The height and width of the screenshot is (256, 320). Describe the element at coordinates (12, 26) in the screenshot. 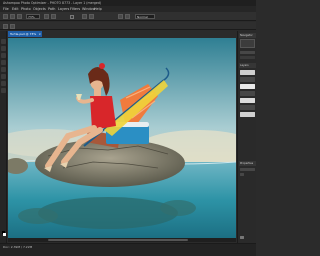

I see `option-b-icon` at that location.